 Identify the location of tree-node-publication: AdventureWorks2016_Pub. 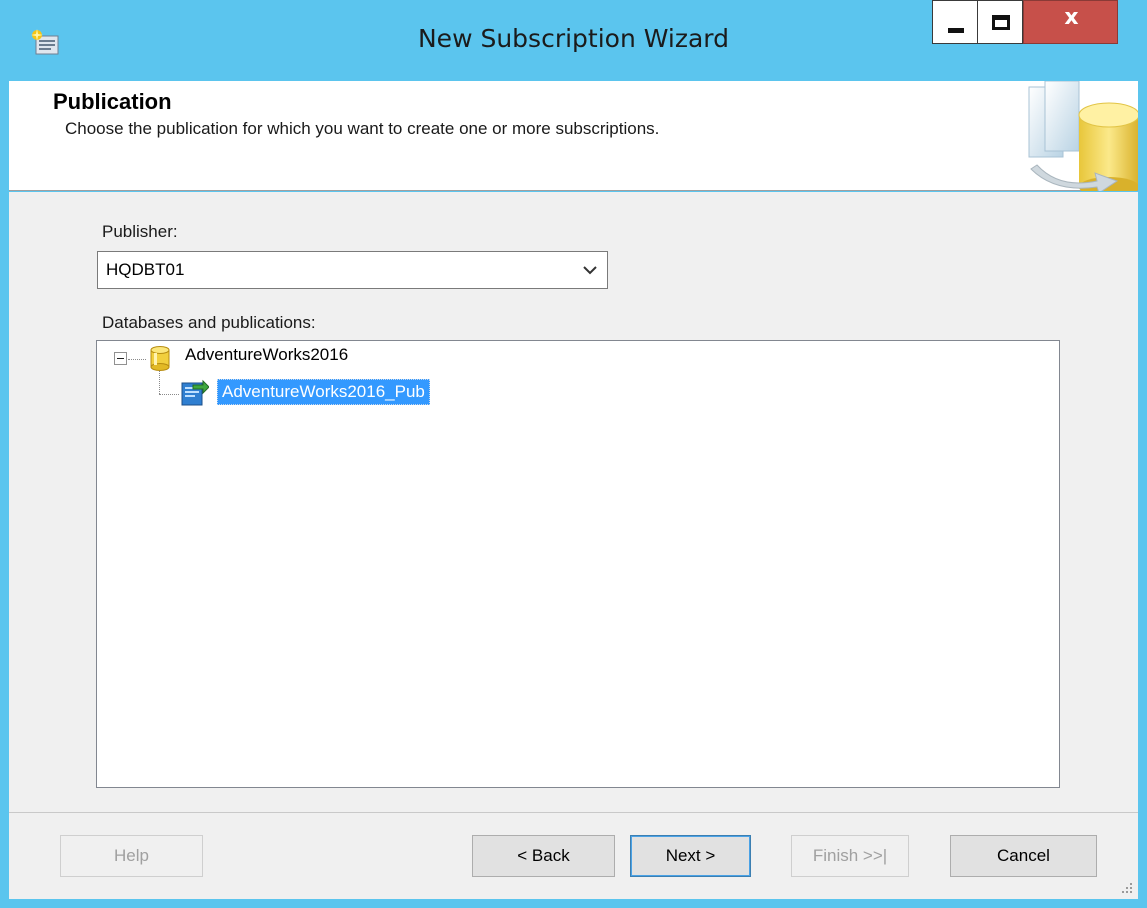
(297, 390).